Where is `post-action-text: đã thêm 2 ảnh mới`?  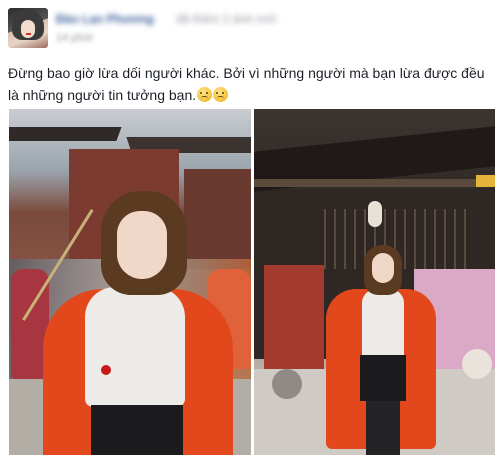
post-action-text: đã thêm 2 ảnh mới is located at coordinates (226, 19).